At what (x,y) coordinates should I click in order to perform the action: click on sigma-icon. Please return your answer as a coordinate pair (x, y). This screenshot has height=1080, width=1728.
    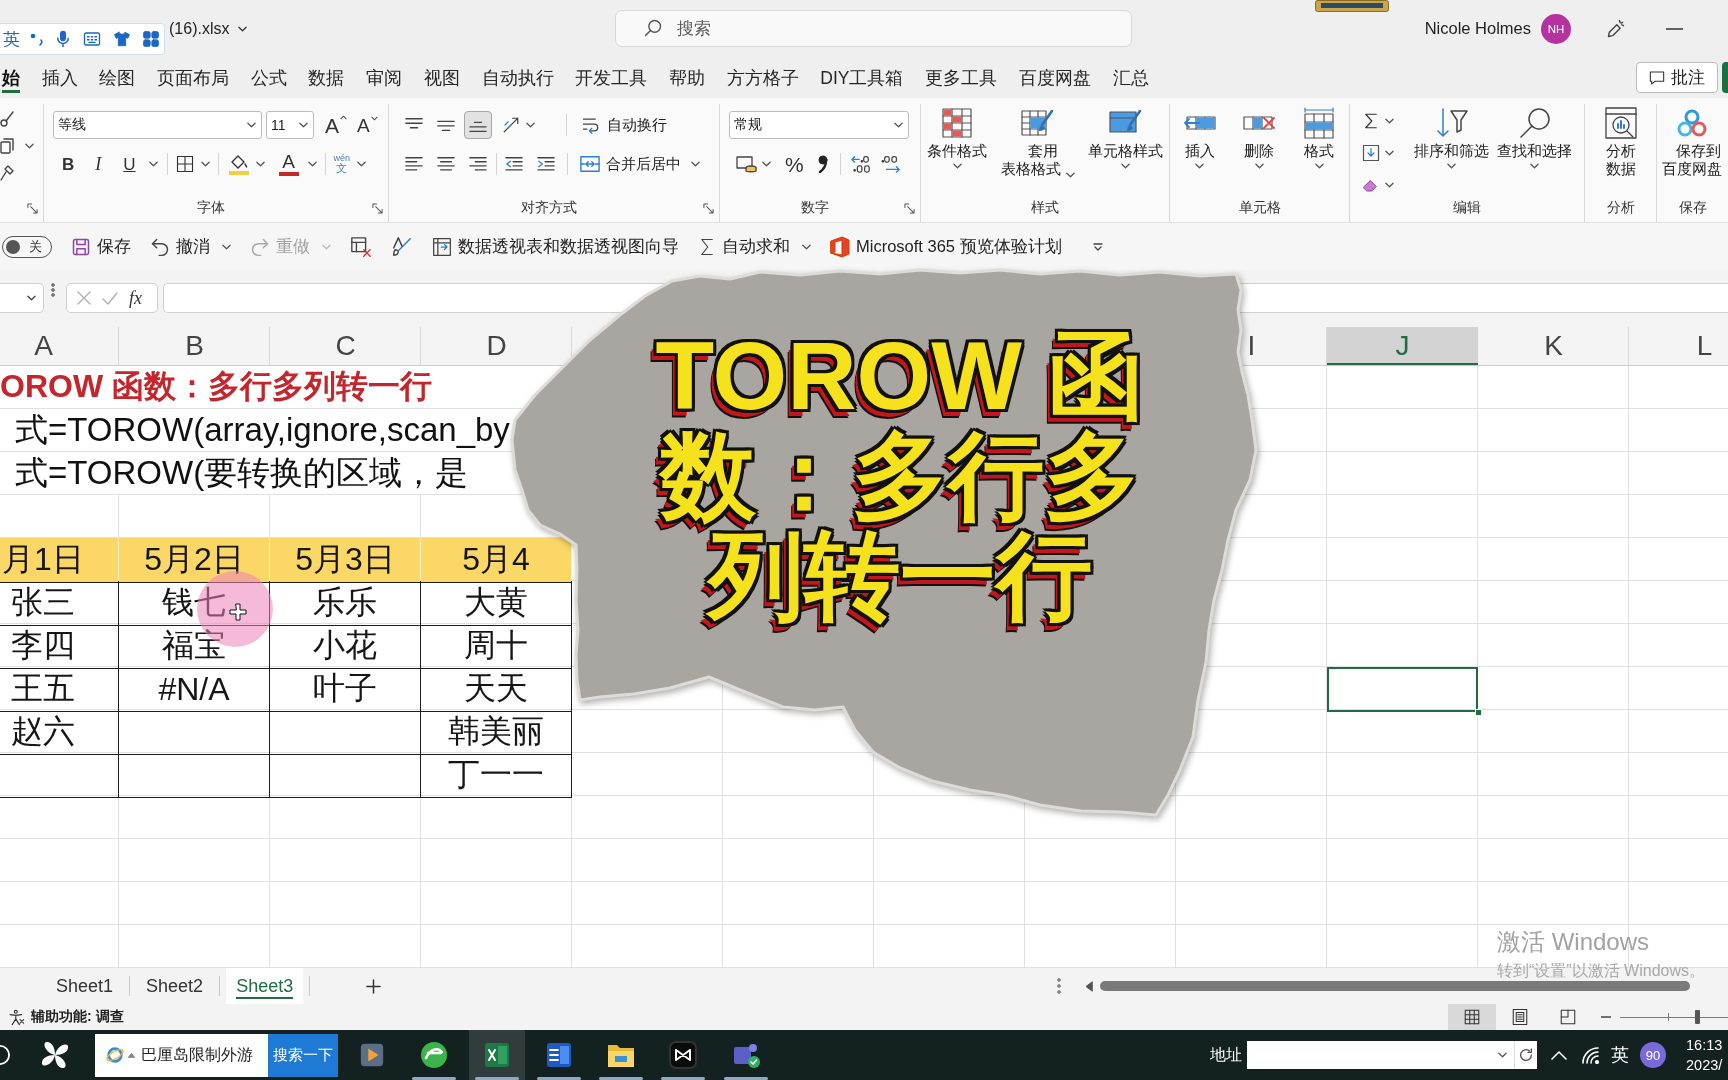
    Looking at the image, I should click on (1371, 121).